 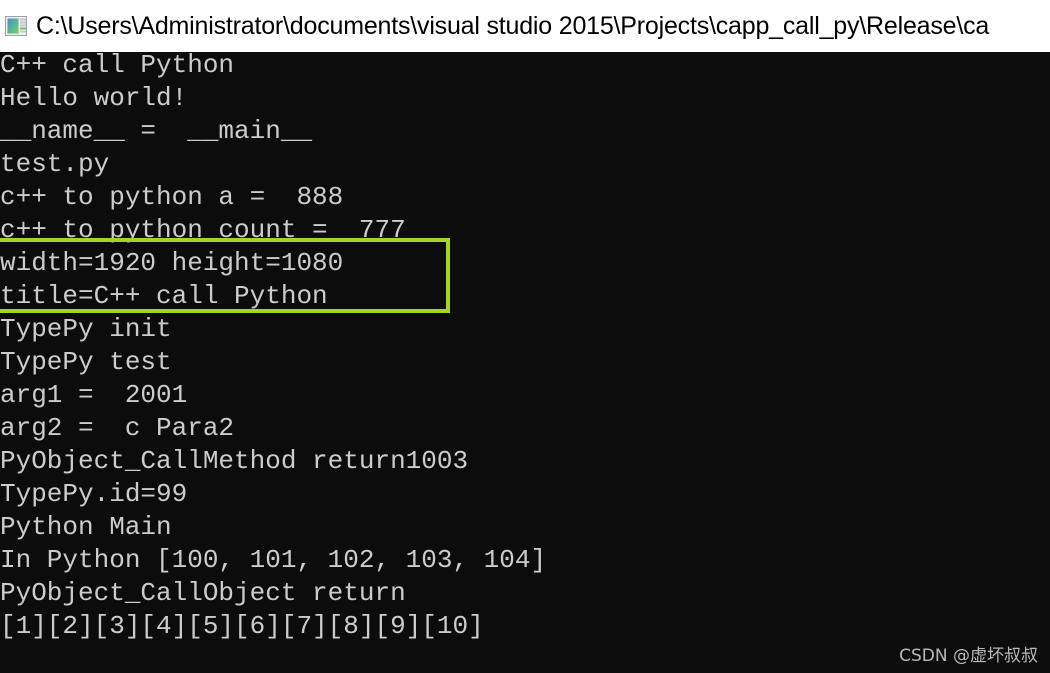 What do you see at coordinates (273, 560) in the screenshot?
I see `console-line: In Python [100, 101, 102, 103, 104]` at bounding box center [273, 560].